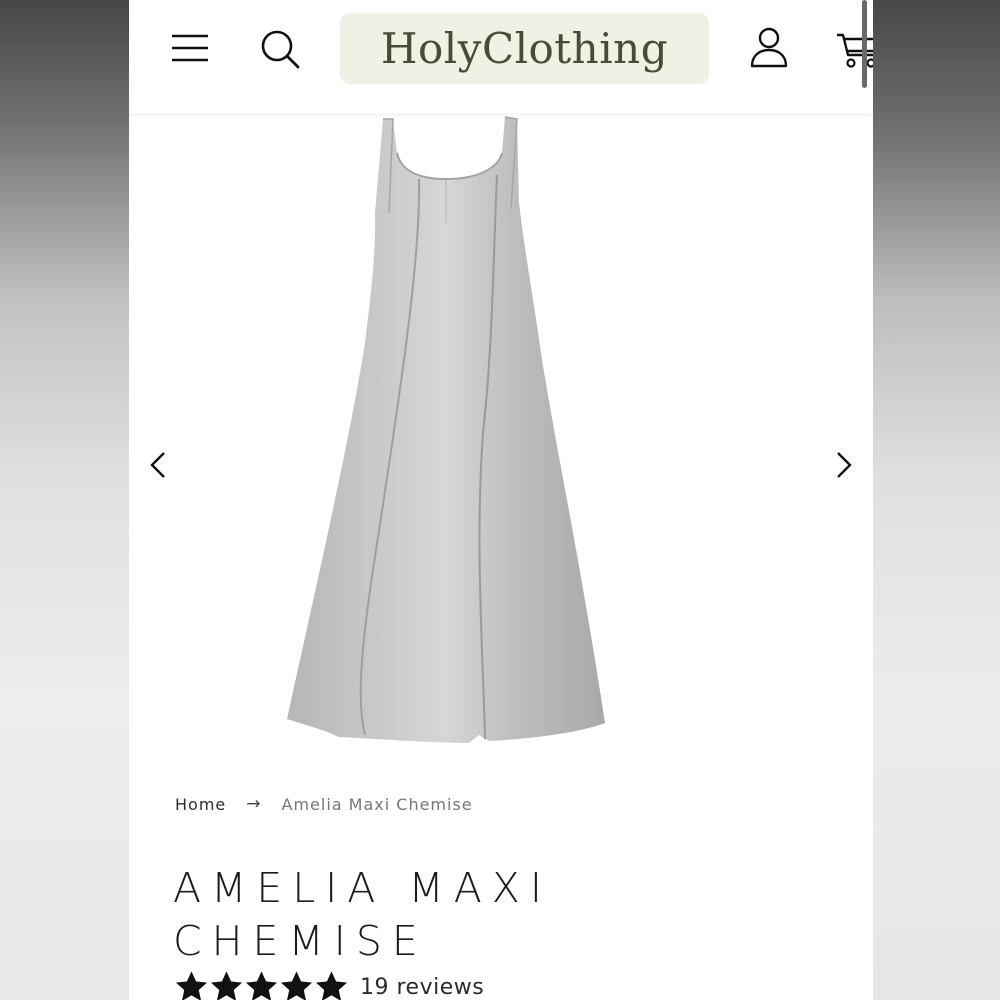  I want to click on site-logo: HolyClothing, so click(524, 48).